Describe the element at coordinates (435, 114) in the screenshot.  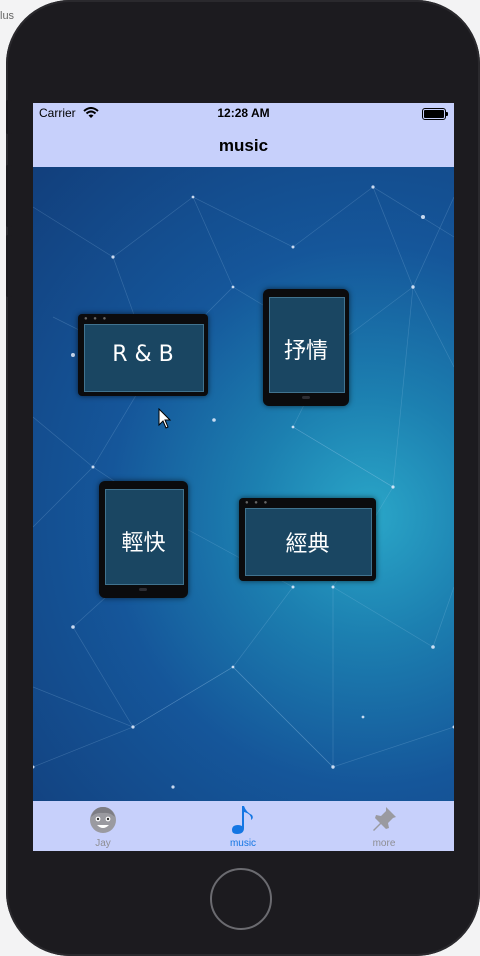
I see `battery-icon` at that location.